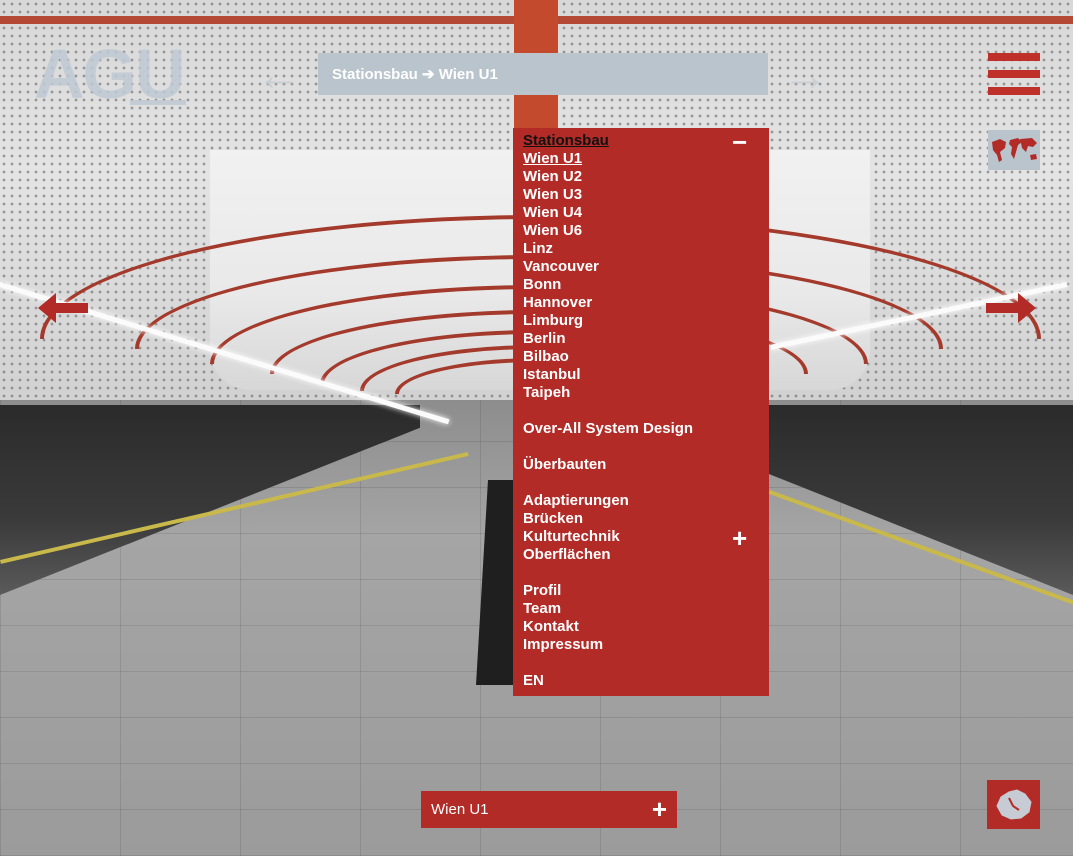  Describe the element at coordinates (608, 195) in the screenshot. I see `menu-item-wien-u3: Wien U3` at that location.